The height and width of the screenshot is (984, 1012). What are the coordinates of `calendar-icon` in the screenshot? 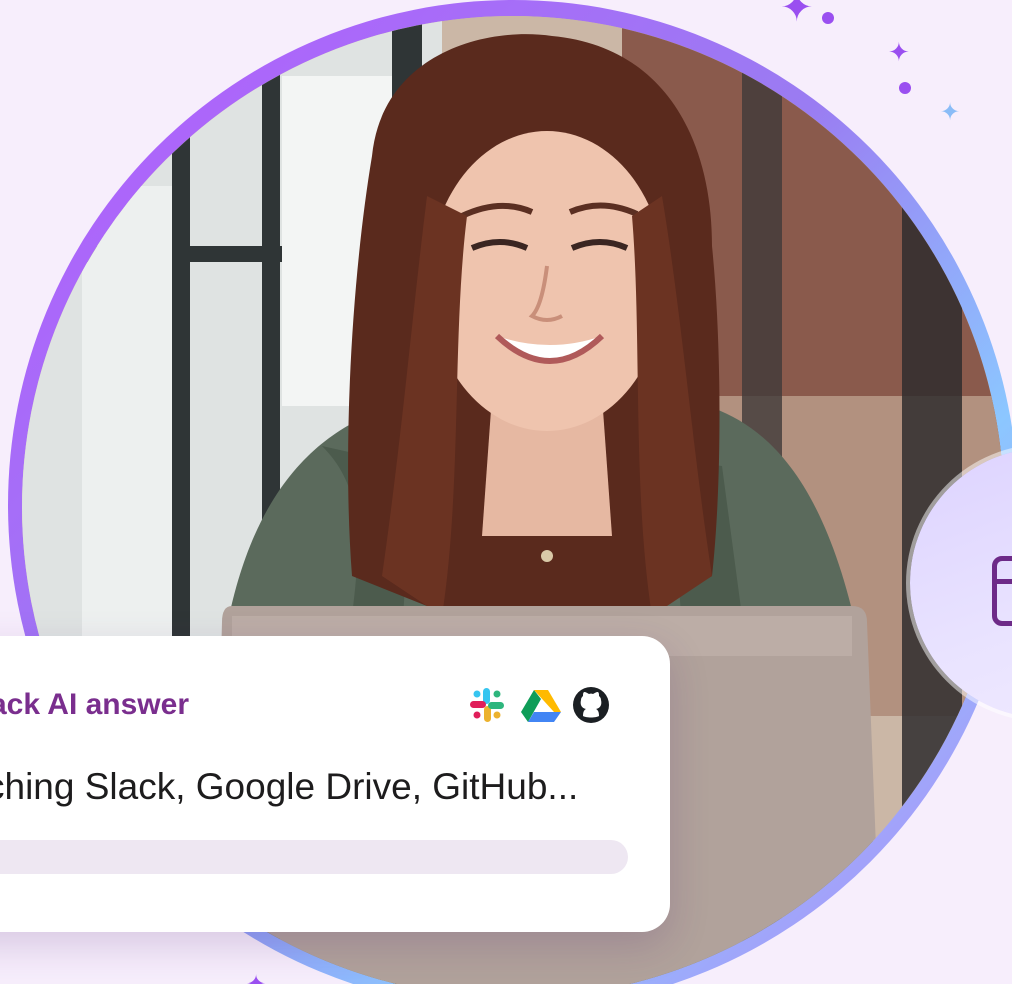 It's located at (1002, 591).